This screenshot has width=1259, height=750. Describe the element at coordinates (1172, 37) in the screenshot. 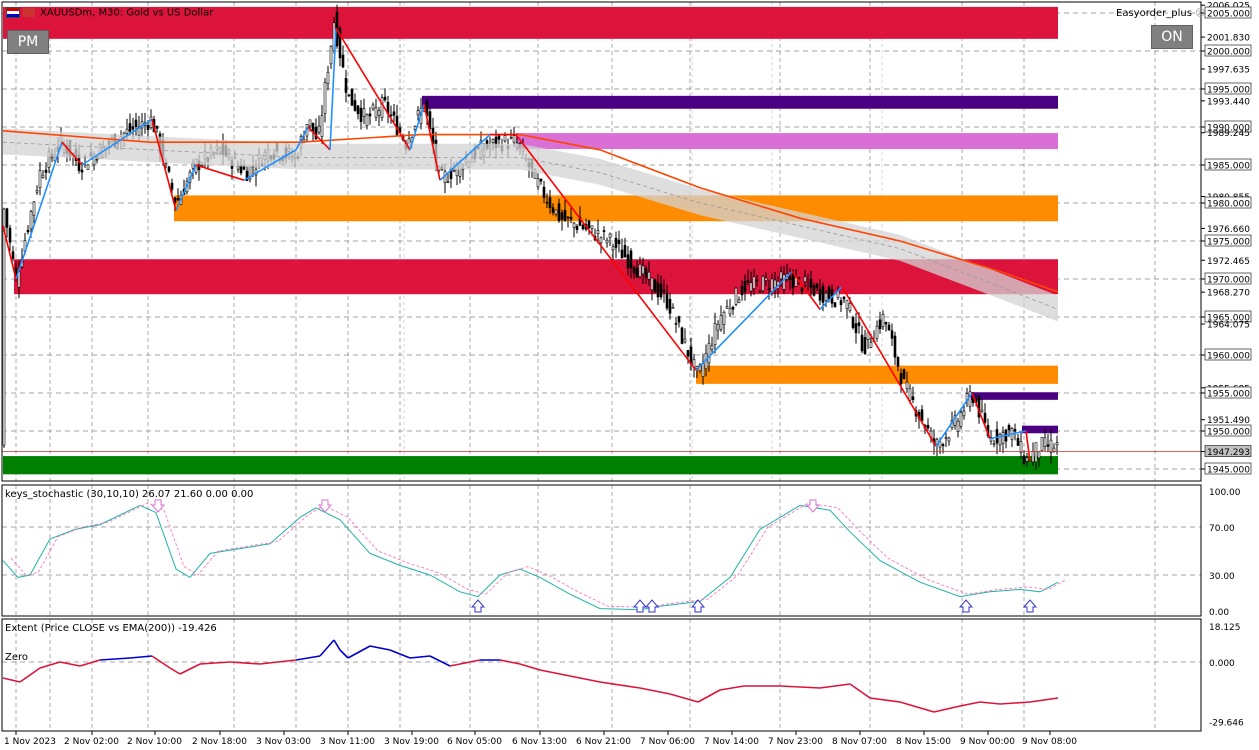

I see `on-button: ON` at that location.